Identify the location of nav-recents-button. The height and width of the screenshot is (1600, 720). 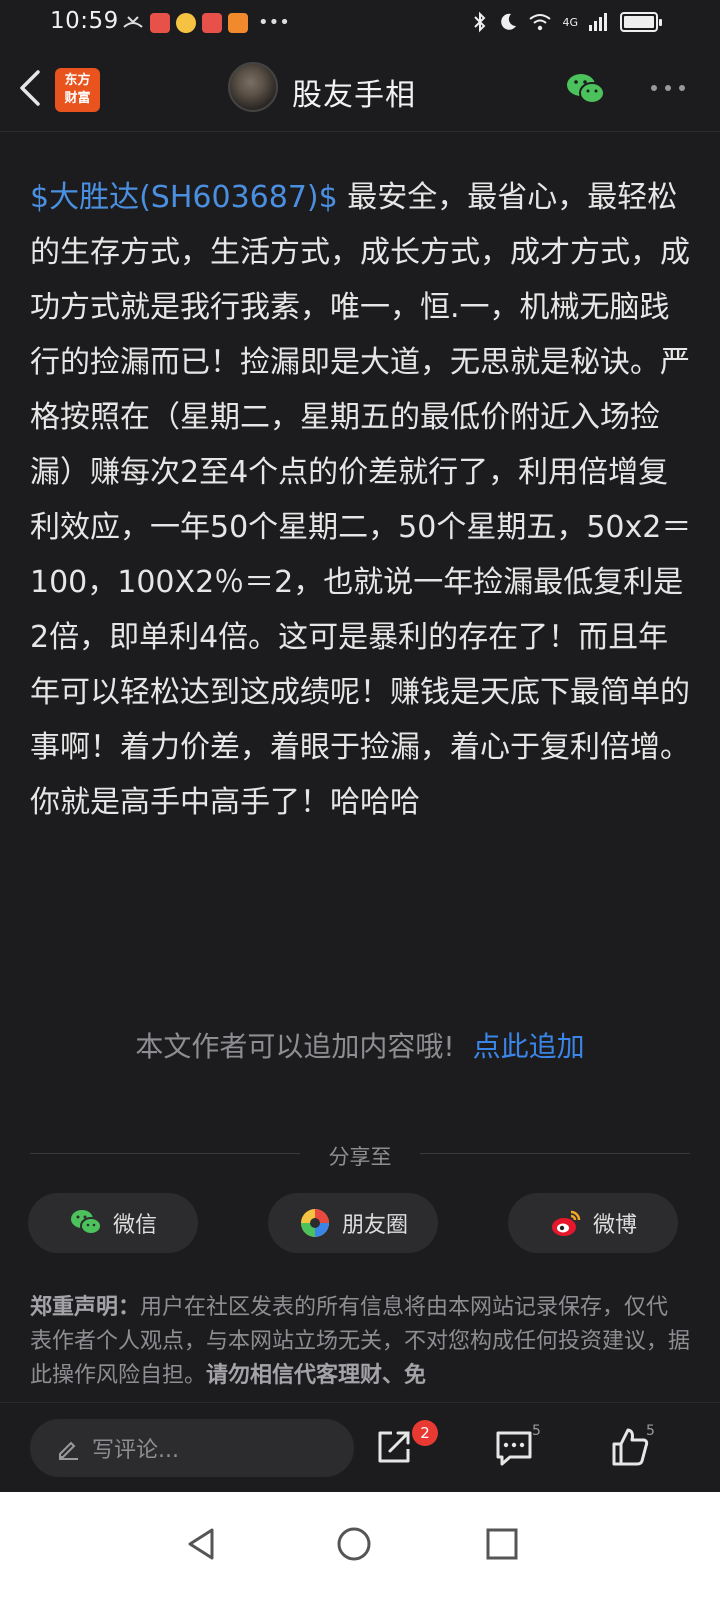
(502, 1544).